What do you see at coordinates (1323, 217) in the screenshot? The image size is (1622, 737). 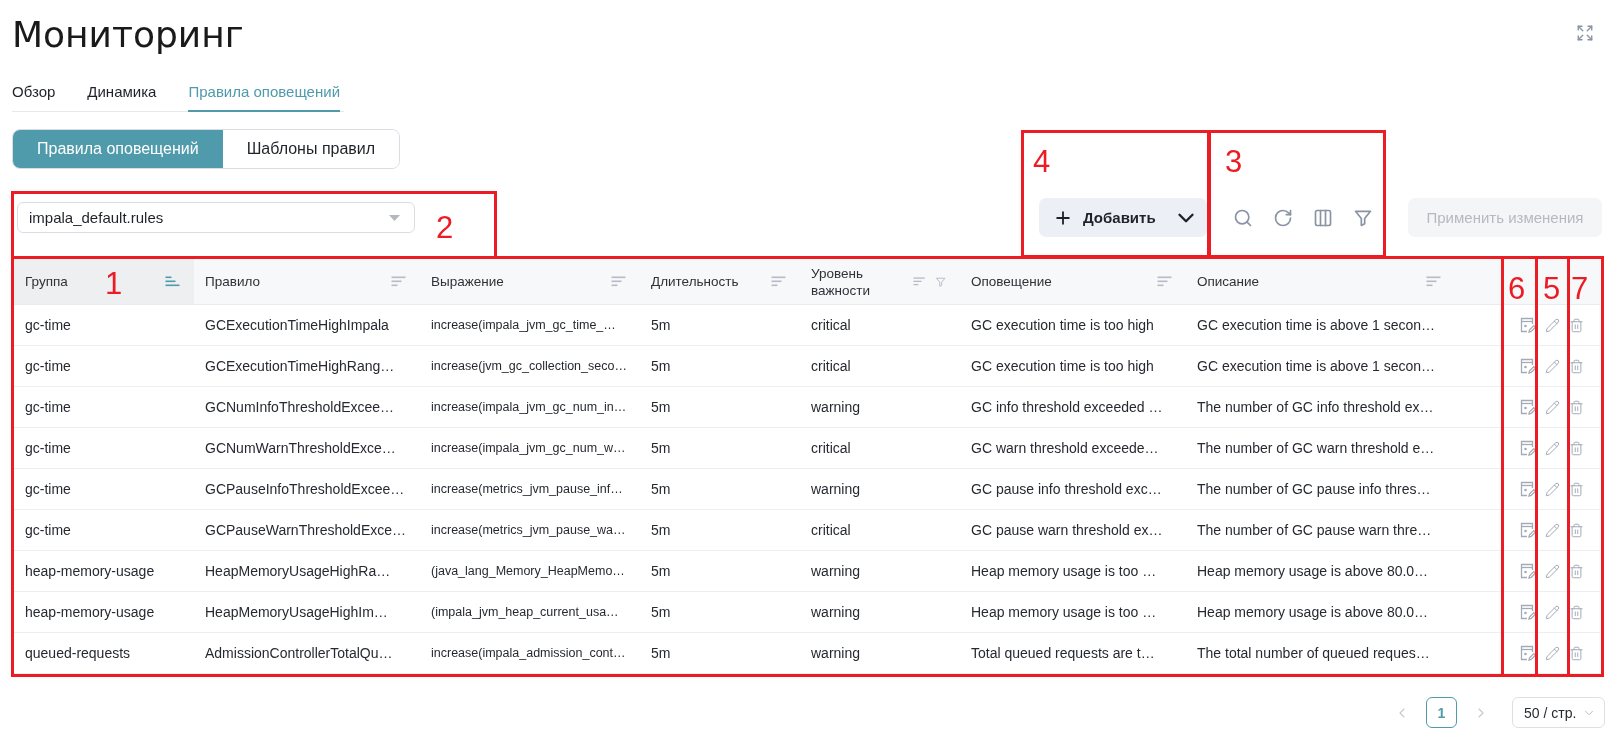 I see `columns-icon` at bounding box center [1323, 217].